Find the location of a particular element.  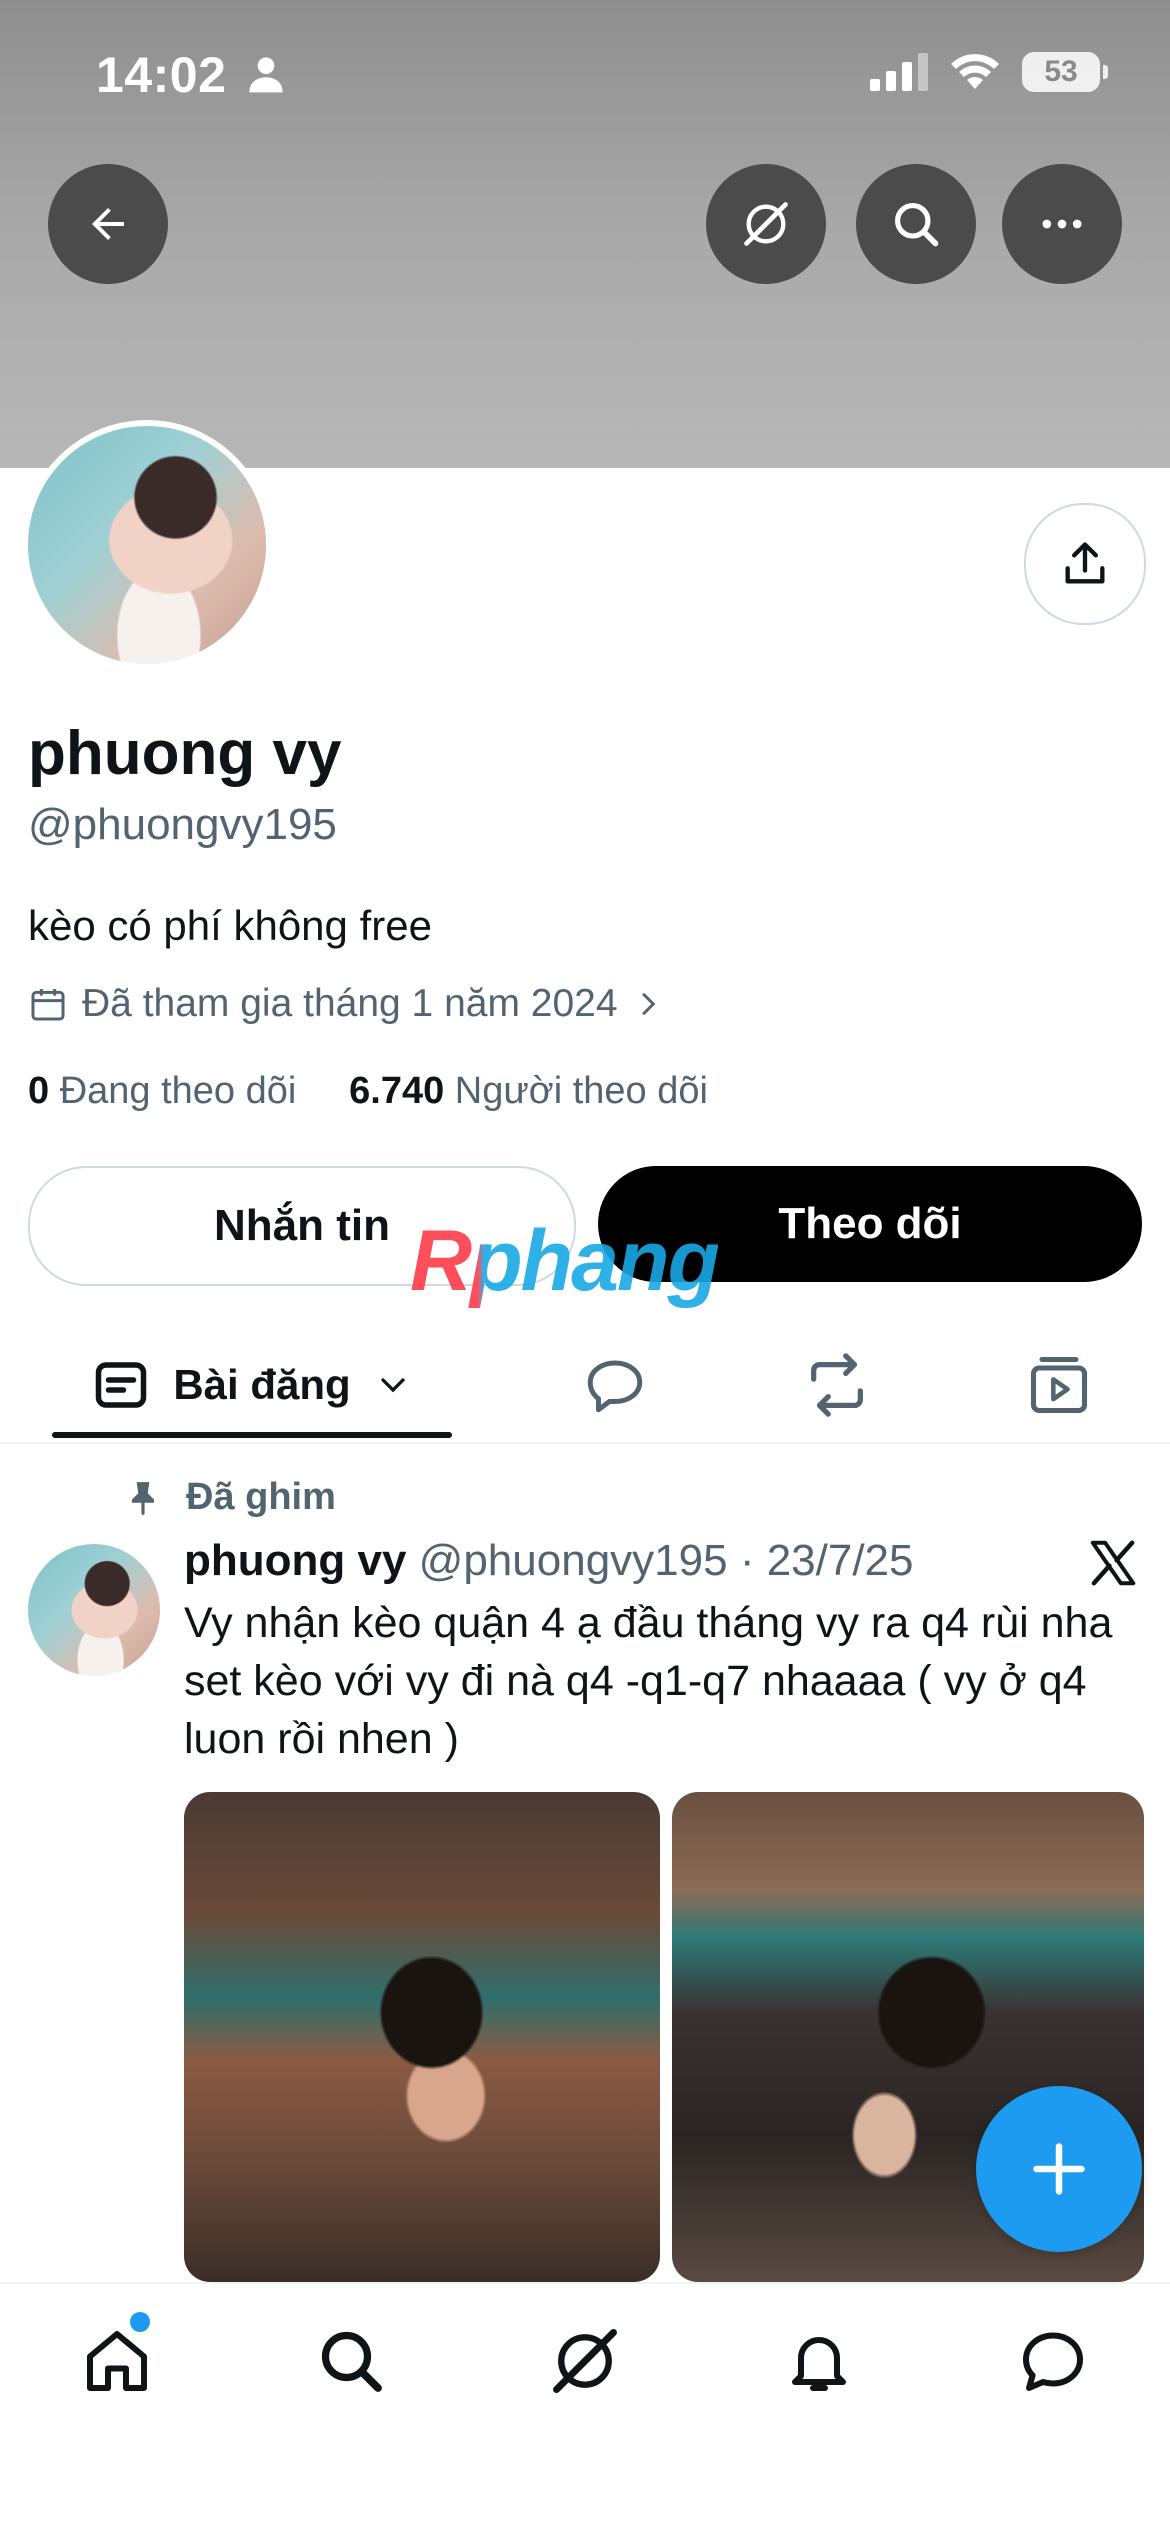

pinned-label: Đã ghim is located at coordinates (261, 1497).